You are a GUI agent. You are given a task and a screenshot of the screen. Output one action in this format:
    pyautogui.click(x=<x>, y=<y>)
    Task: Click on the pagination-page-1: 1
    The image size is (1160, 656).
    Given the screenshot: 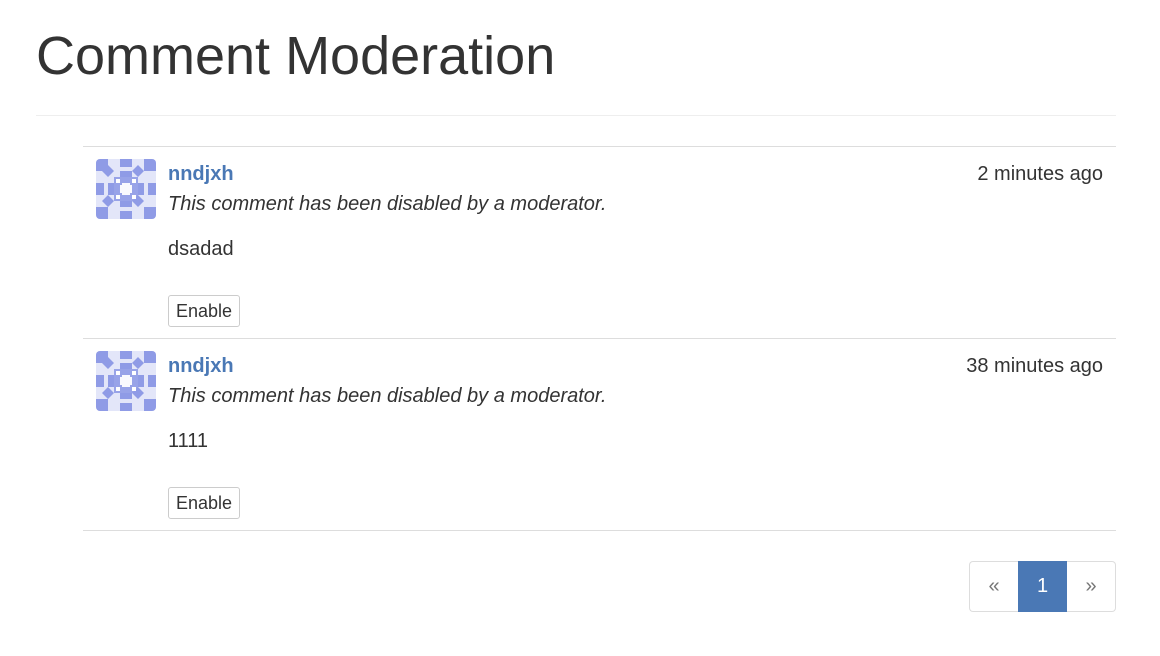 What is the action you would take?
    pyautogui.click(x=1042, y=586)
    